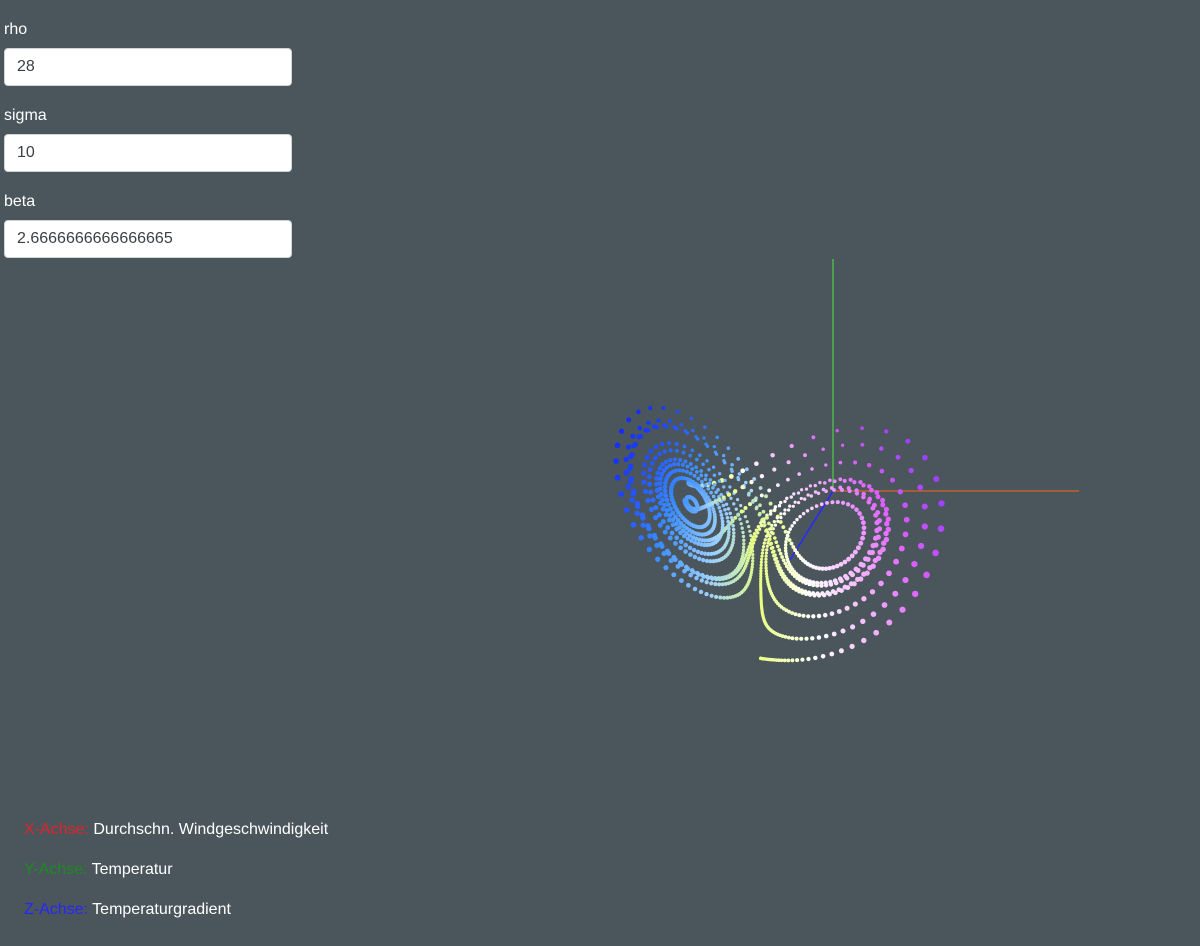 Image resolution: width=1200 pixels, height=946 pixels. What do you see at coordinates (148, 239) in the screenshot?
I see `beta-input` at bounding box center [148, 239].